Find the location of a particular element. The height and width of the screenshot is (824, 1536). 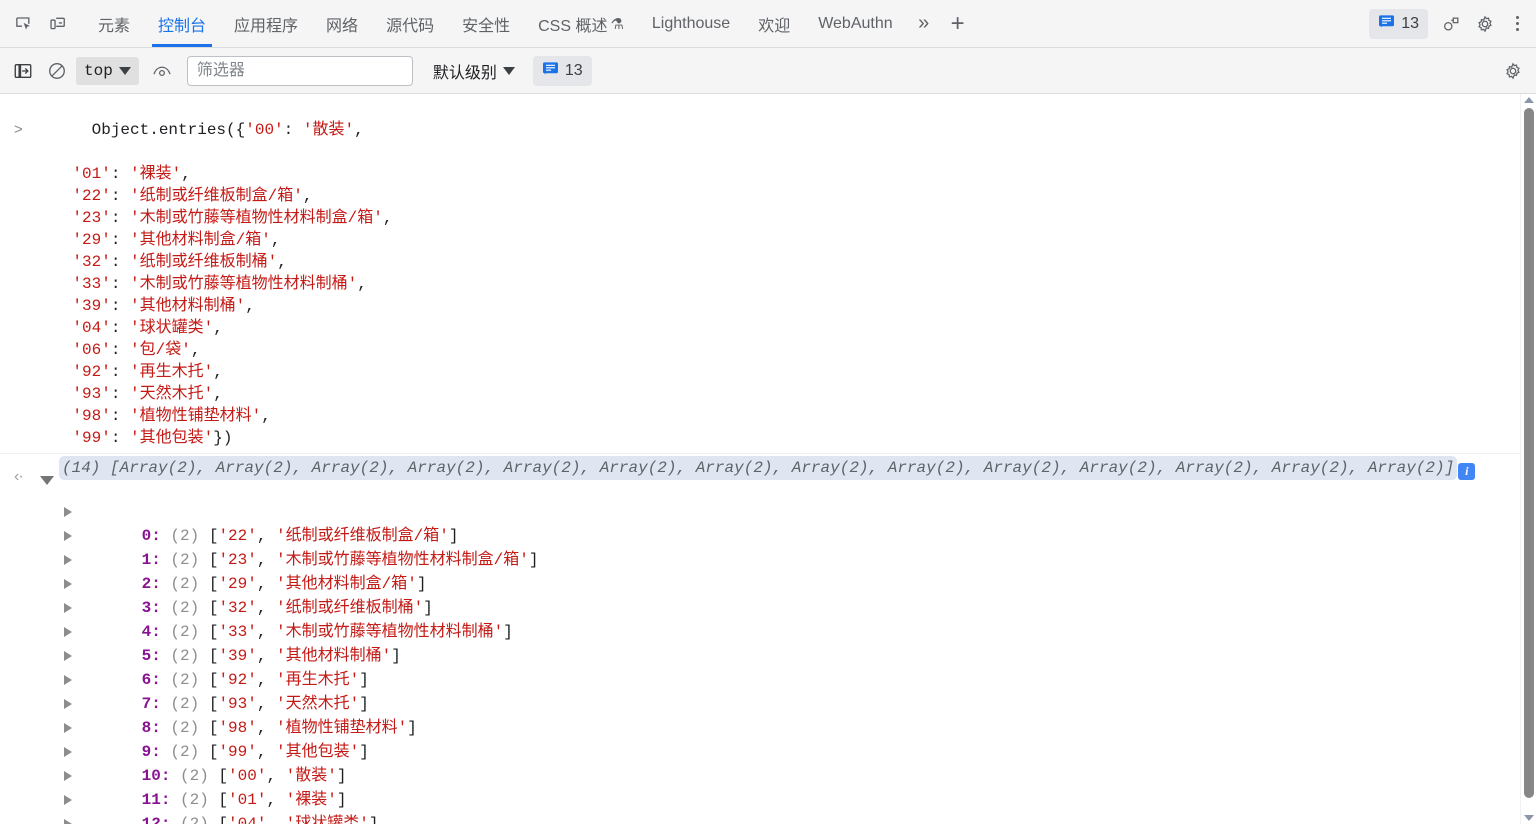

execution-context-value: top is located at coordinates (98, 70).